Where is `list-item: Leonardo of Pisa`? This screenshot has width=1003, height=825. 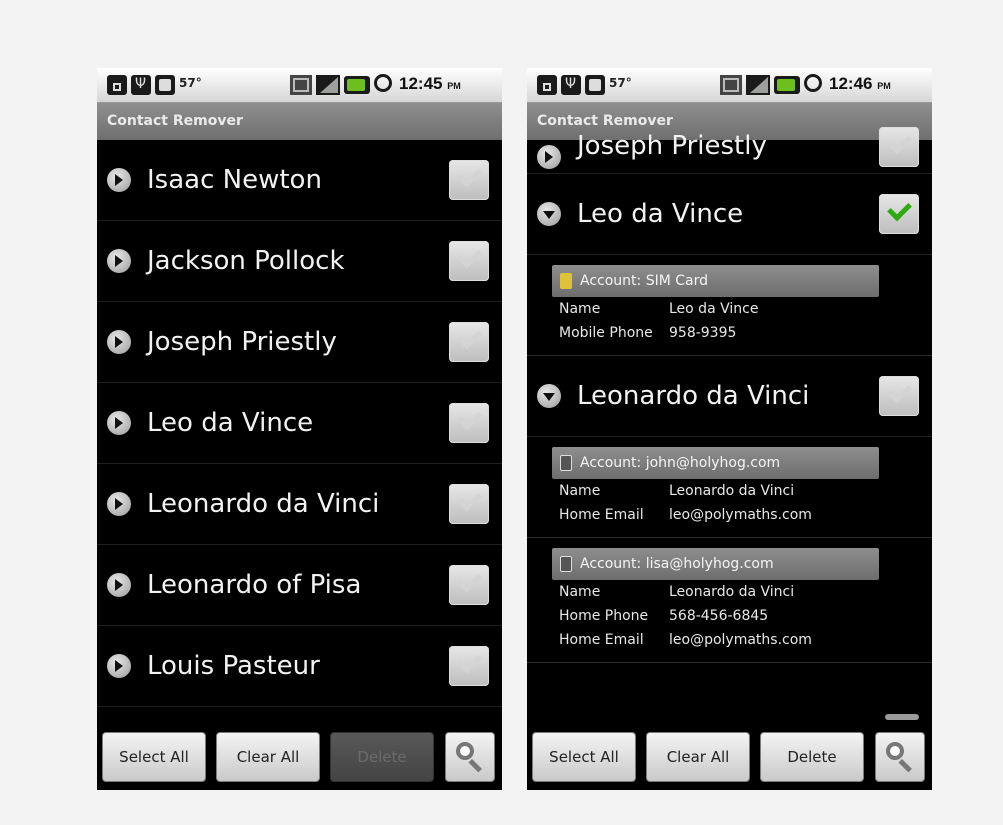 list-item: Leonardo of Pisa is located at coordinates (299, 585).